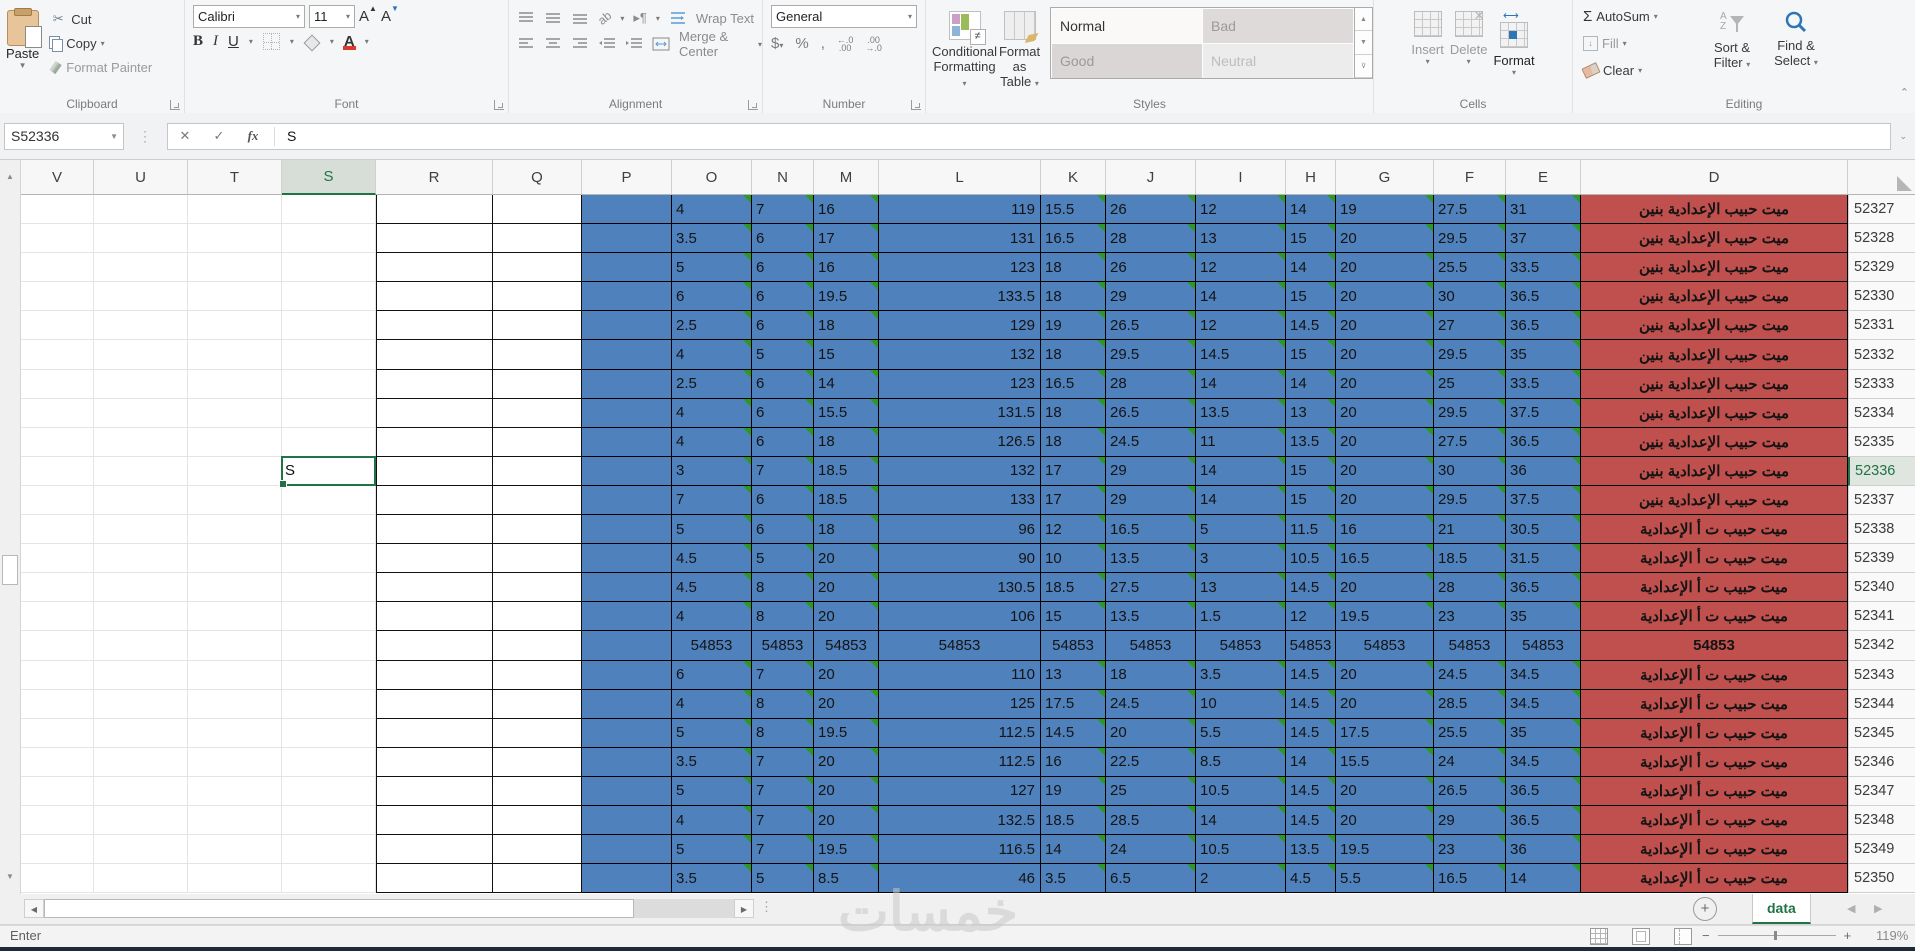  I want to click on cell-F52336: 30, so click(1470, 471).